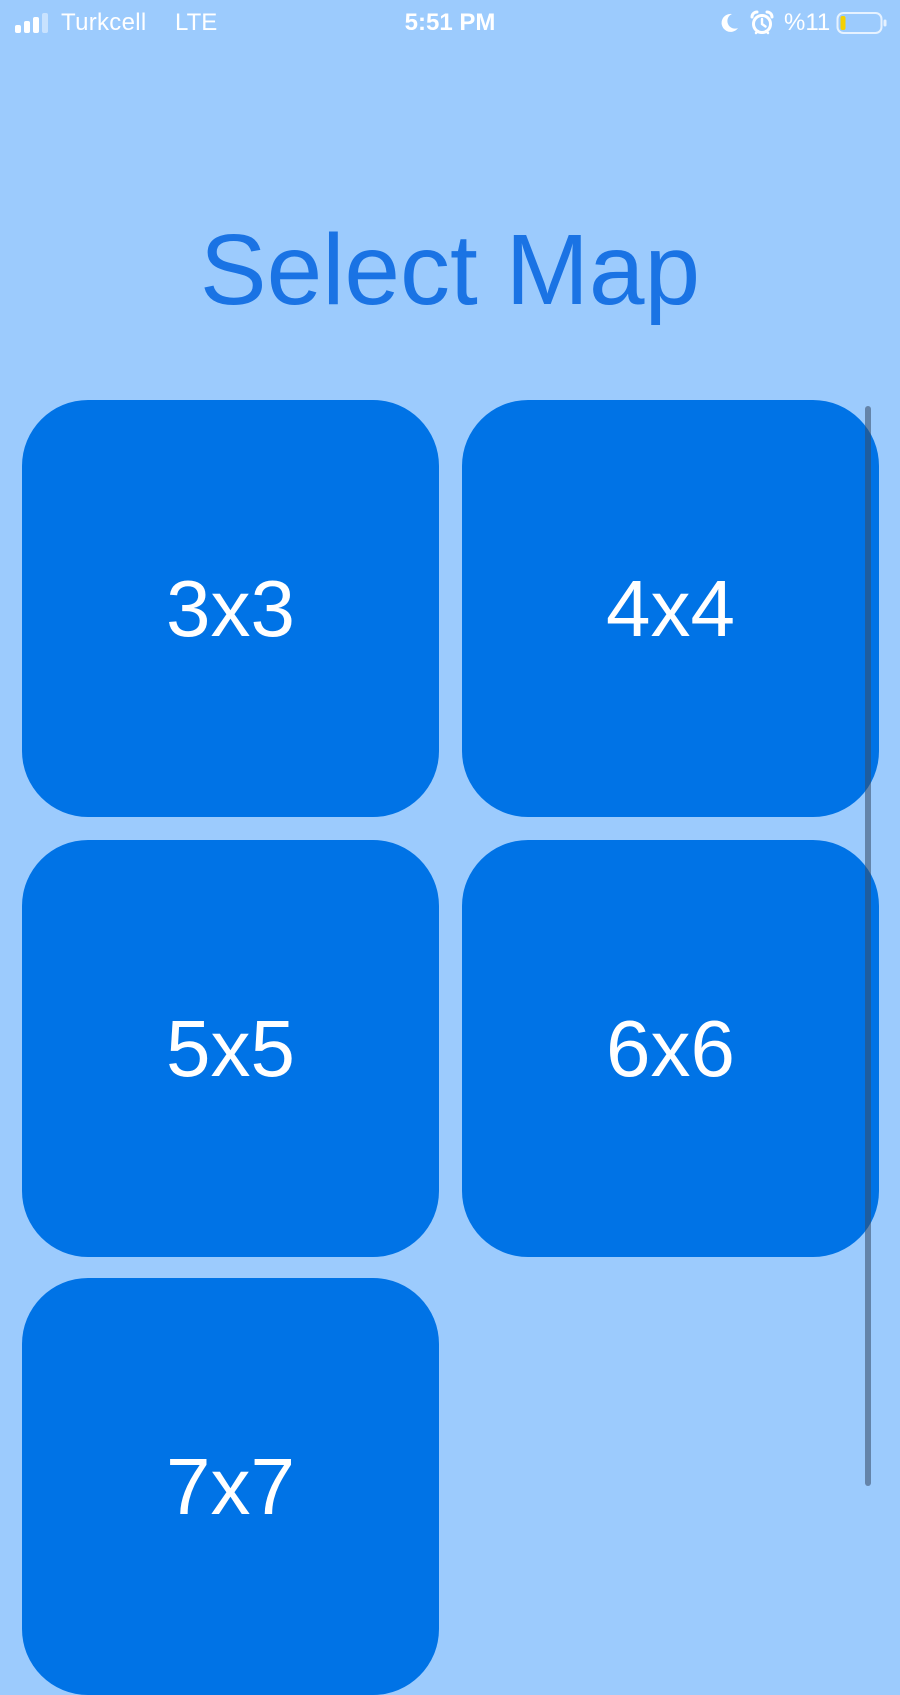 This screenshot has width=900, height=1695. I want to click on map-option-label: 6x6, so click(670, 1048).